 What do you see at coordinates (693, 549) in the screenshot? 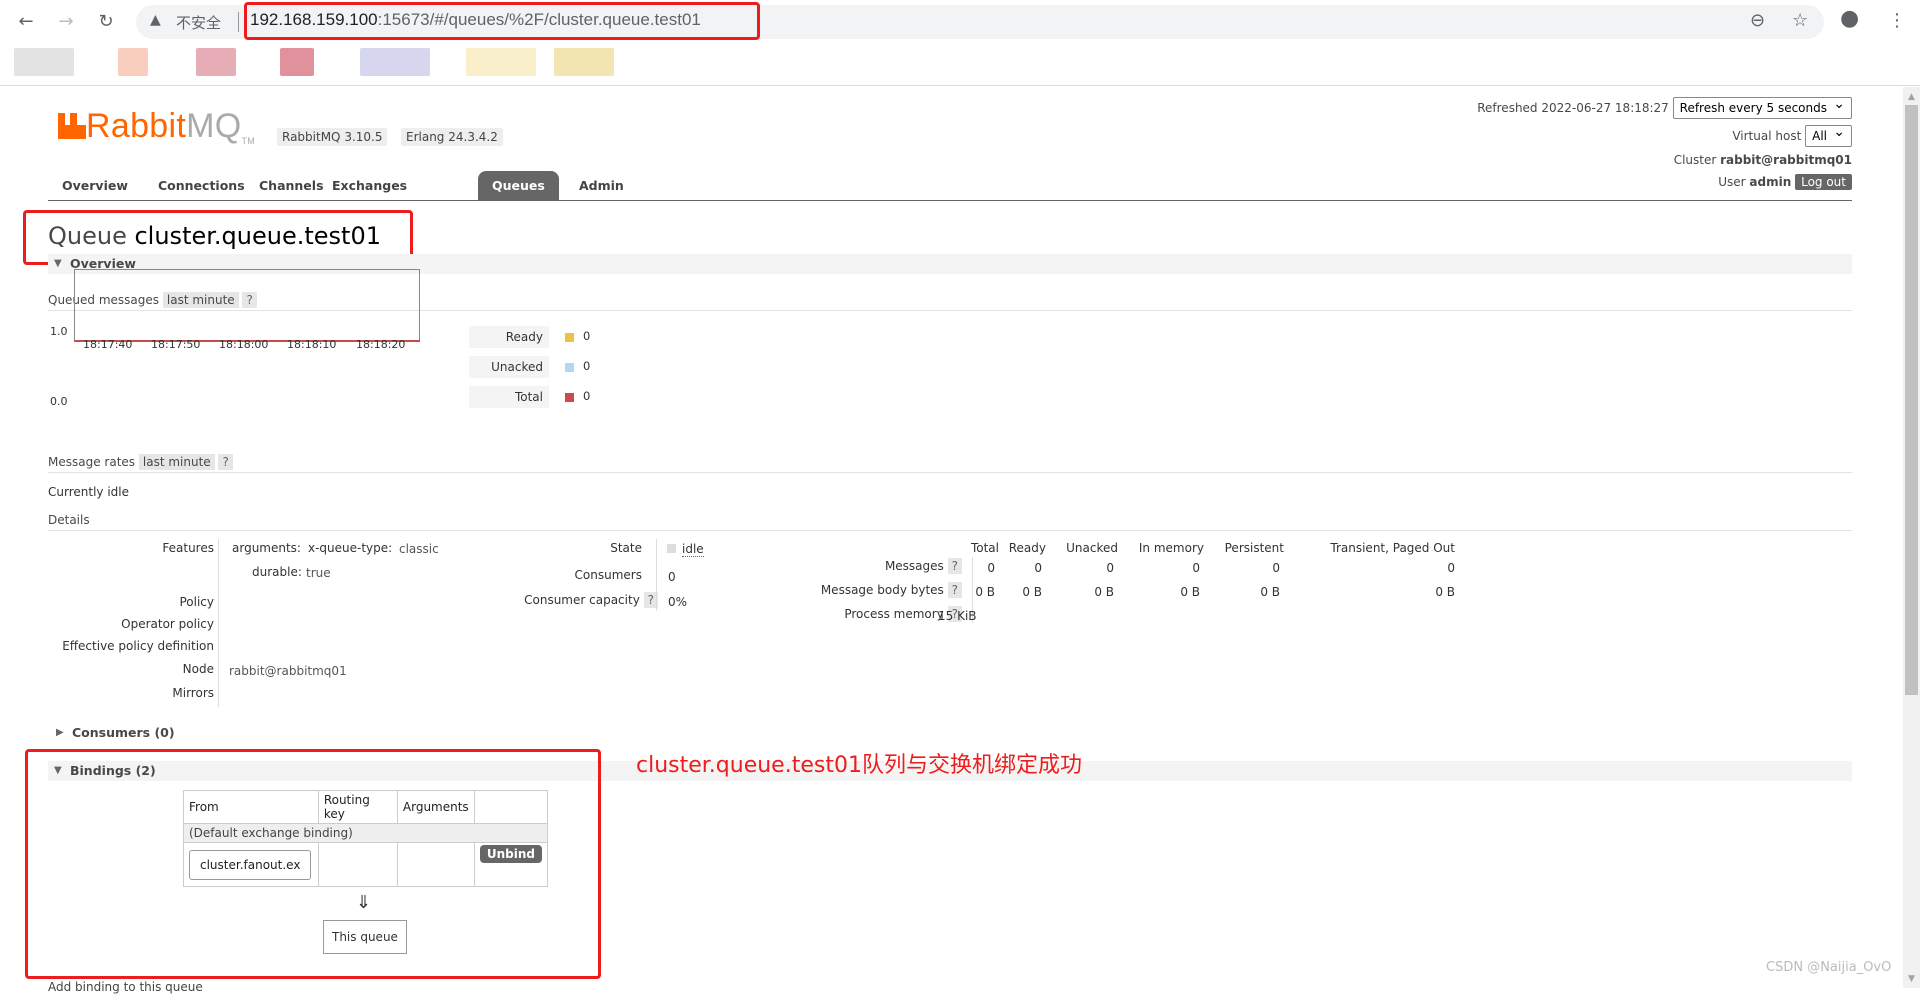
I see `state-text: idle` at bounding box center [693, 549].